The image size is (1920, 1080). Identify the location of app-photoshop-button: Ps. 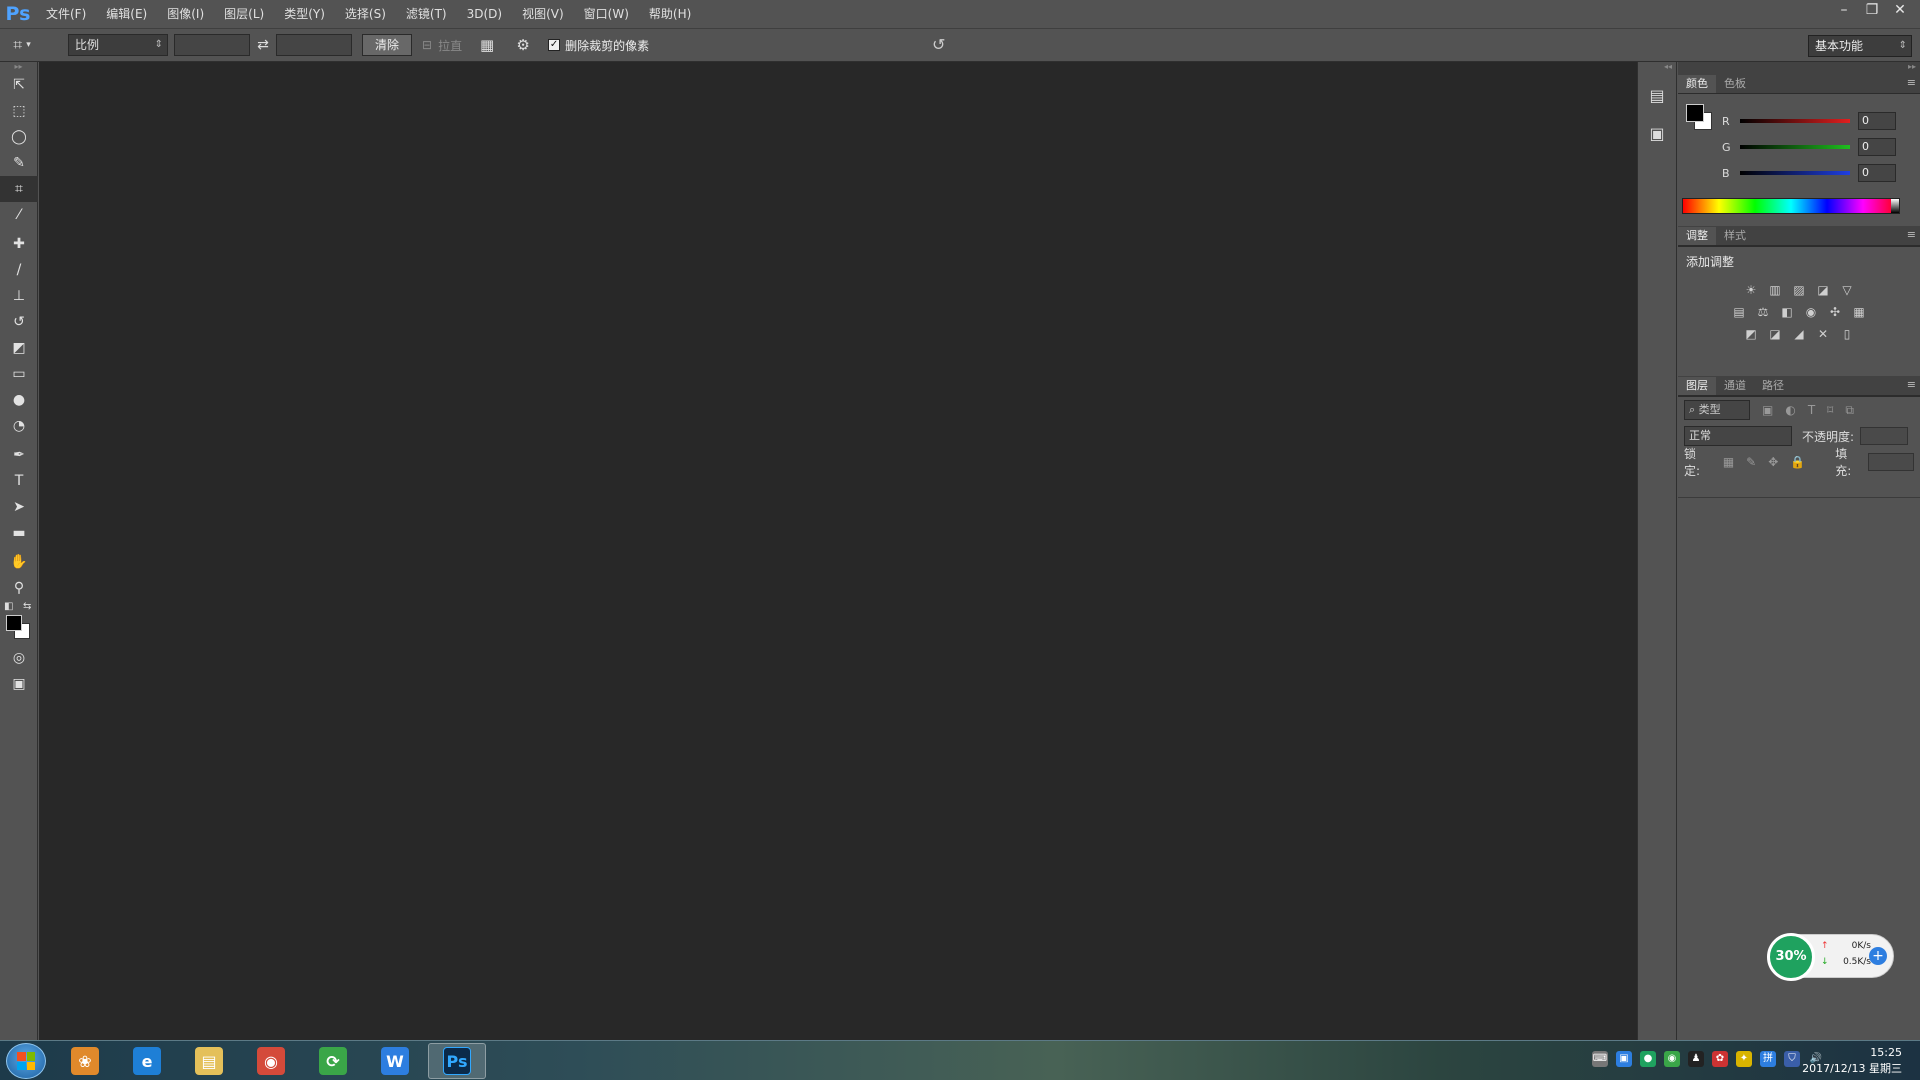
(457, 1061).